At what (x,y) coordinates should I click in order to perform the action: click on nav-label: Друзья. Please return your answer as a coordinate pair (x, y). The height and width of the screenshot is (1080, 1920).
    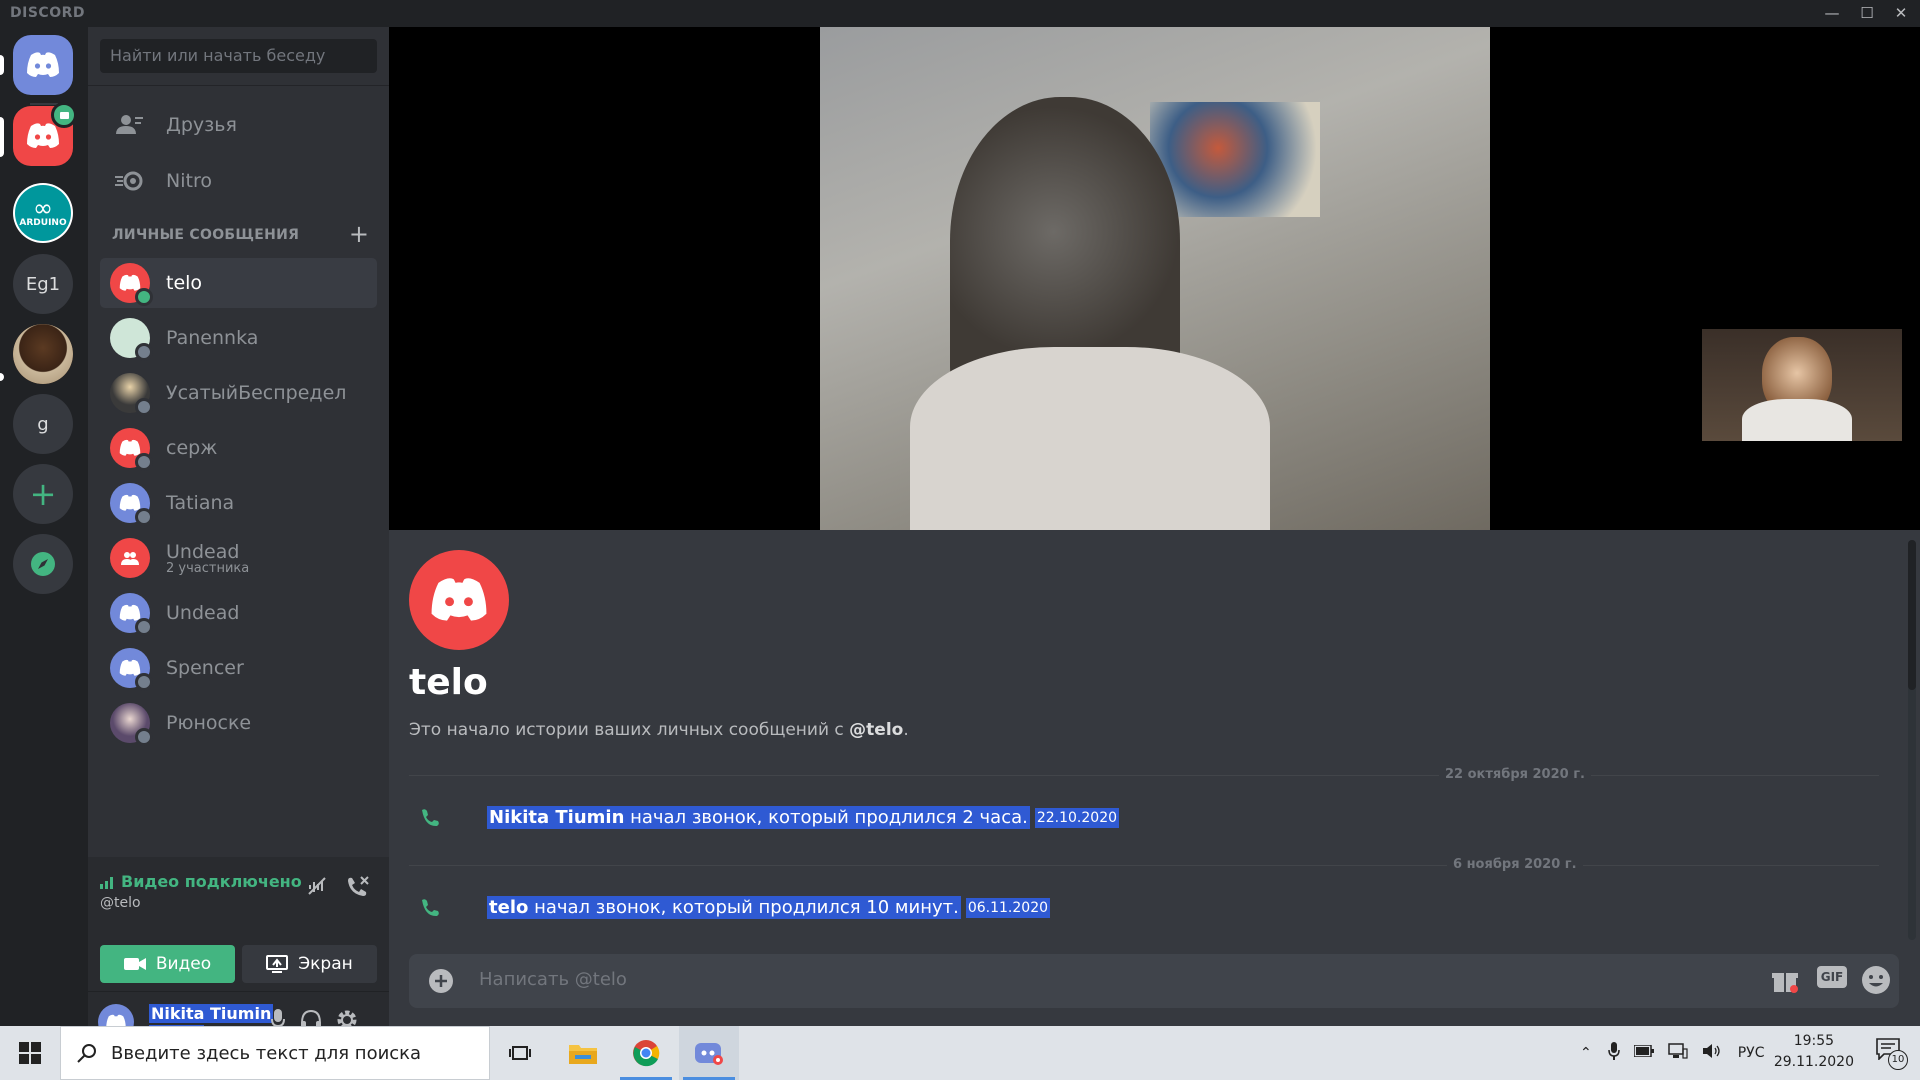
    Looking at the image, I should click on (201, 125).